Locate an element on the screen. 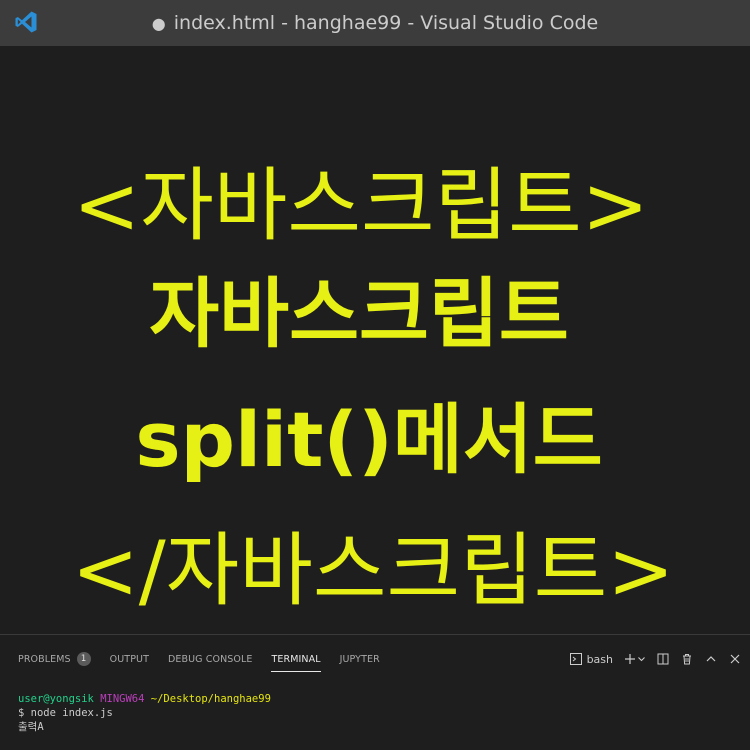 This screenshot has height=750, width=750. trash-icon is located at coordinates (687, 659).